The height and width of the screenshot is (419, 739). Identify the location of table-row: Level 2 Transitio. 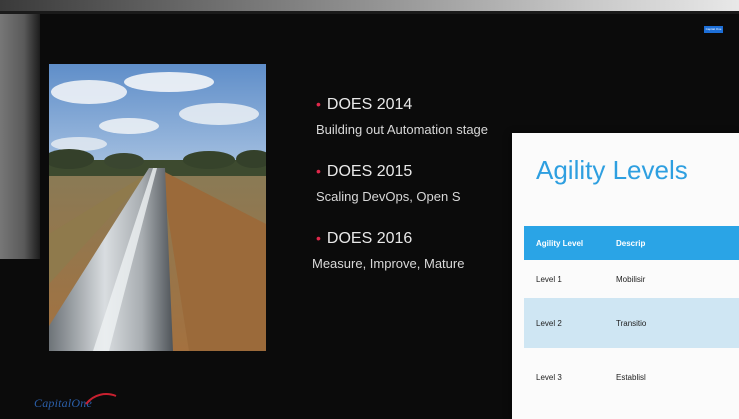
(631, 323).